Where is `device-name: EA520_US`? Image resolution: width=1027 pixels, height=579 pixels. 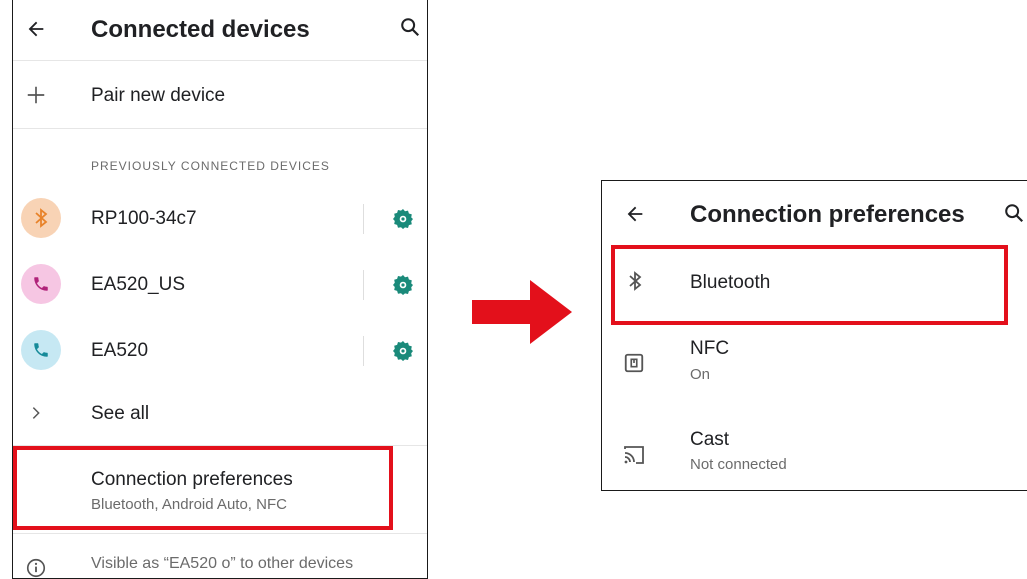
device-name: EA520_US is located at coordinates (138, 284).